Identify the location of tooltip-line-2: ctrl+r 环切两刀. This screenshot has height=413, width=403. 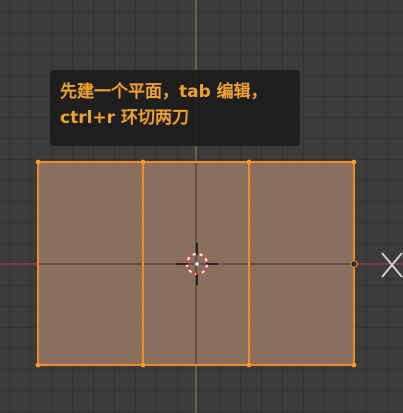
(124, 118).